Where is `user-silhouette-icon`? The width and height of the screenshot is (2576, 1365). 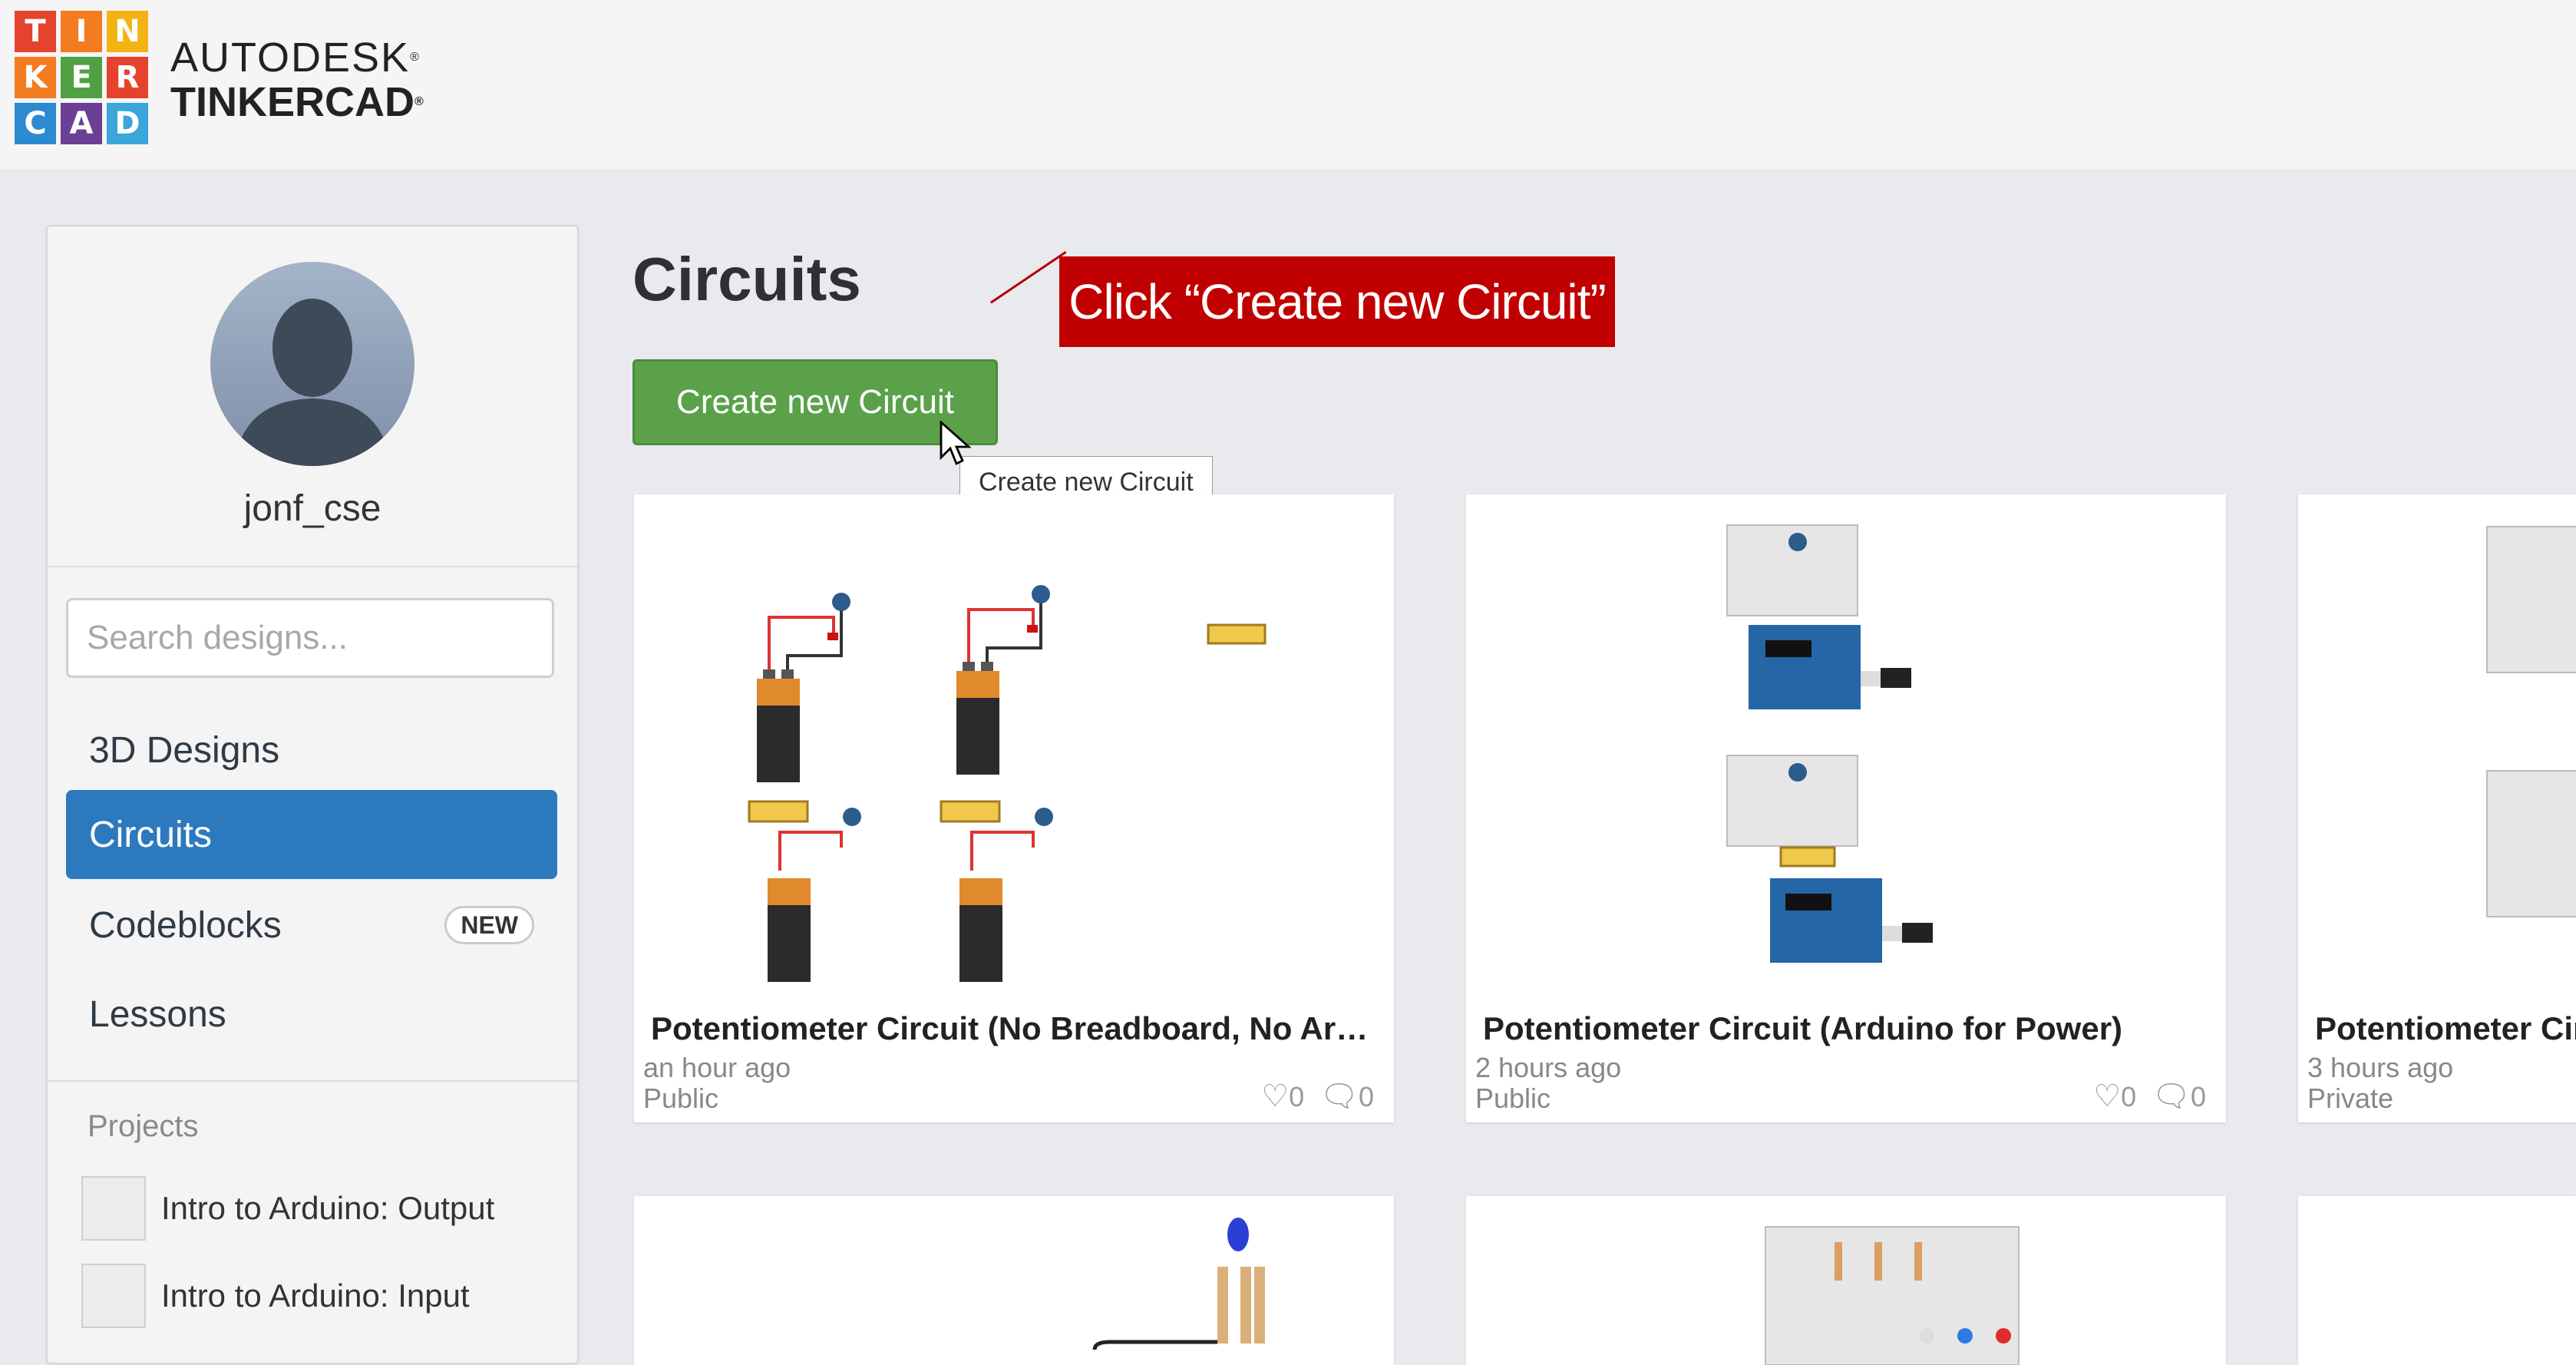 user-silhouette-icon is located at coordinates (312, 382).